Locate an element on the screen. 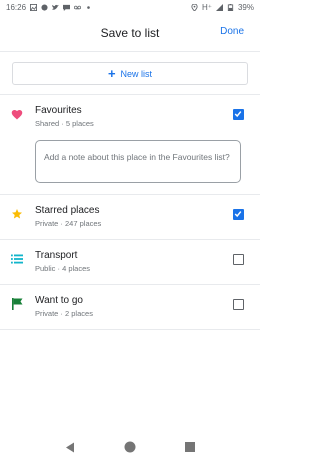 This screenshot has width=320, height=462. new-list-label: New list is located at coordinates (136, 73).